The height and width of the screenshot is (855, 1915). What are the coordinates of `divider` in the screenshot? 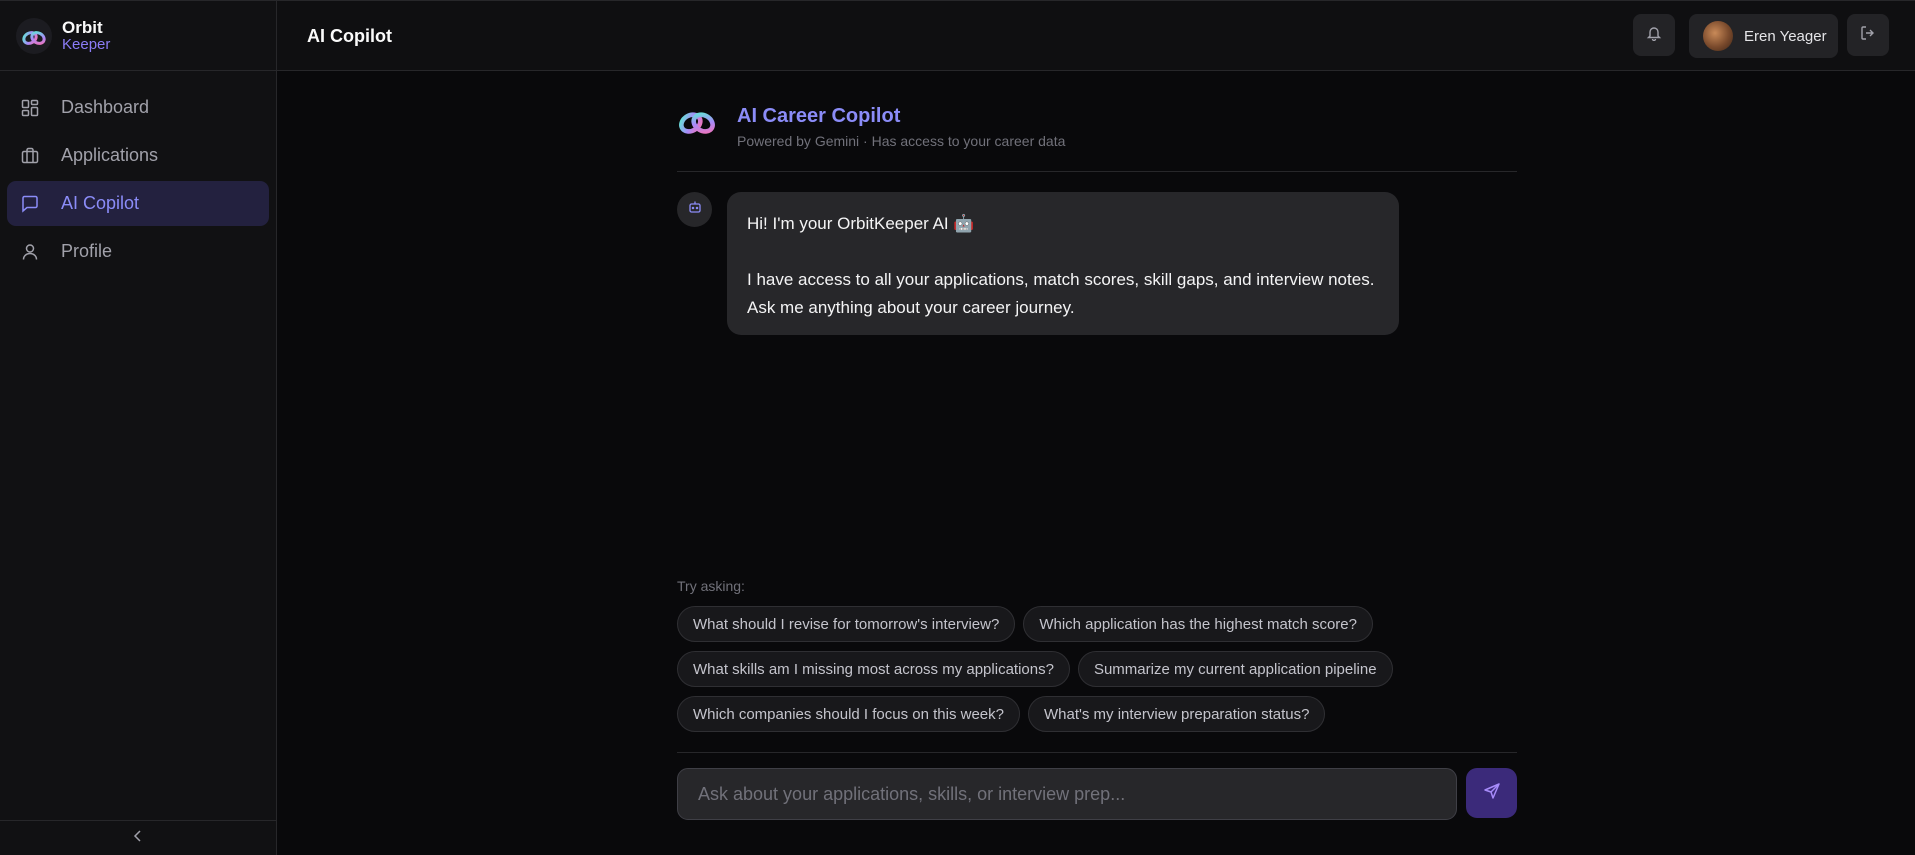 It's located at (1097, 752).